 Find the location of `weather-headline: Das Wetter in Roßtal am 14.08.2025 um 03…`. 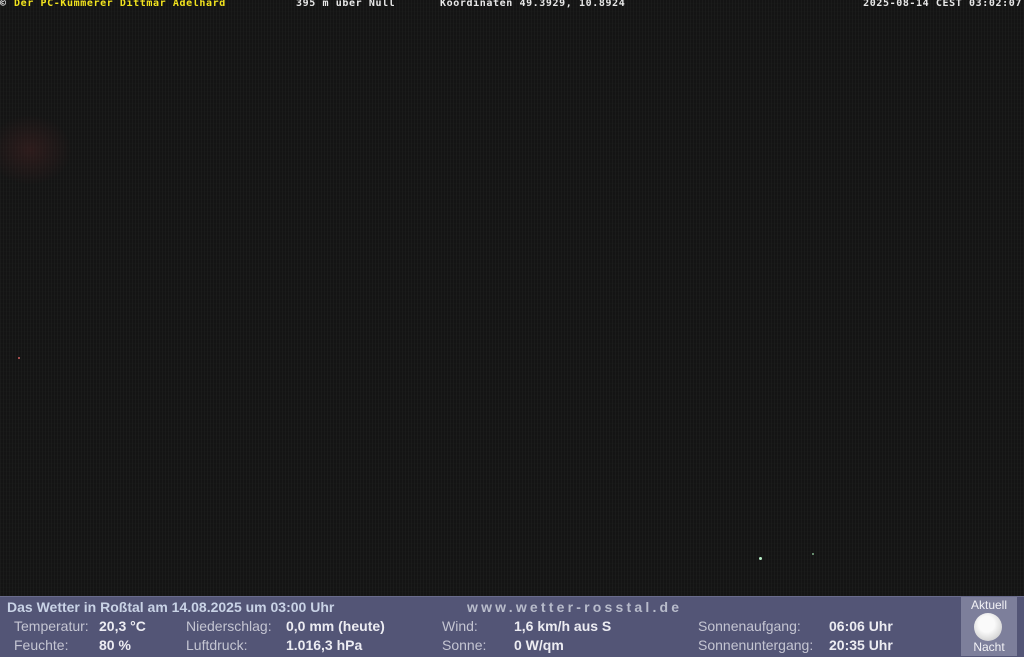

weather-headline: Das Wetter in Roßtal am 14.08.2025 um 03… is located at coordinates (171, 607).